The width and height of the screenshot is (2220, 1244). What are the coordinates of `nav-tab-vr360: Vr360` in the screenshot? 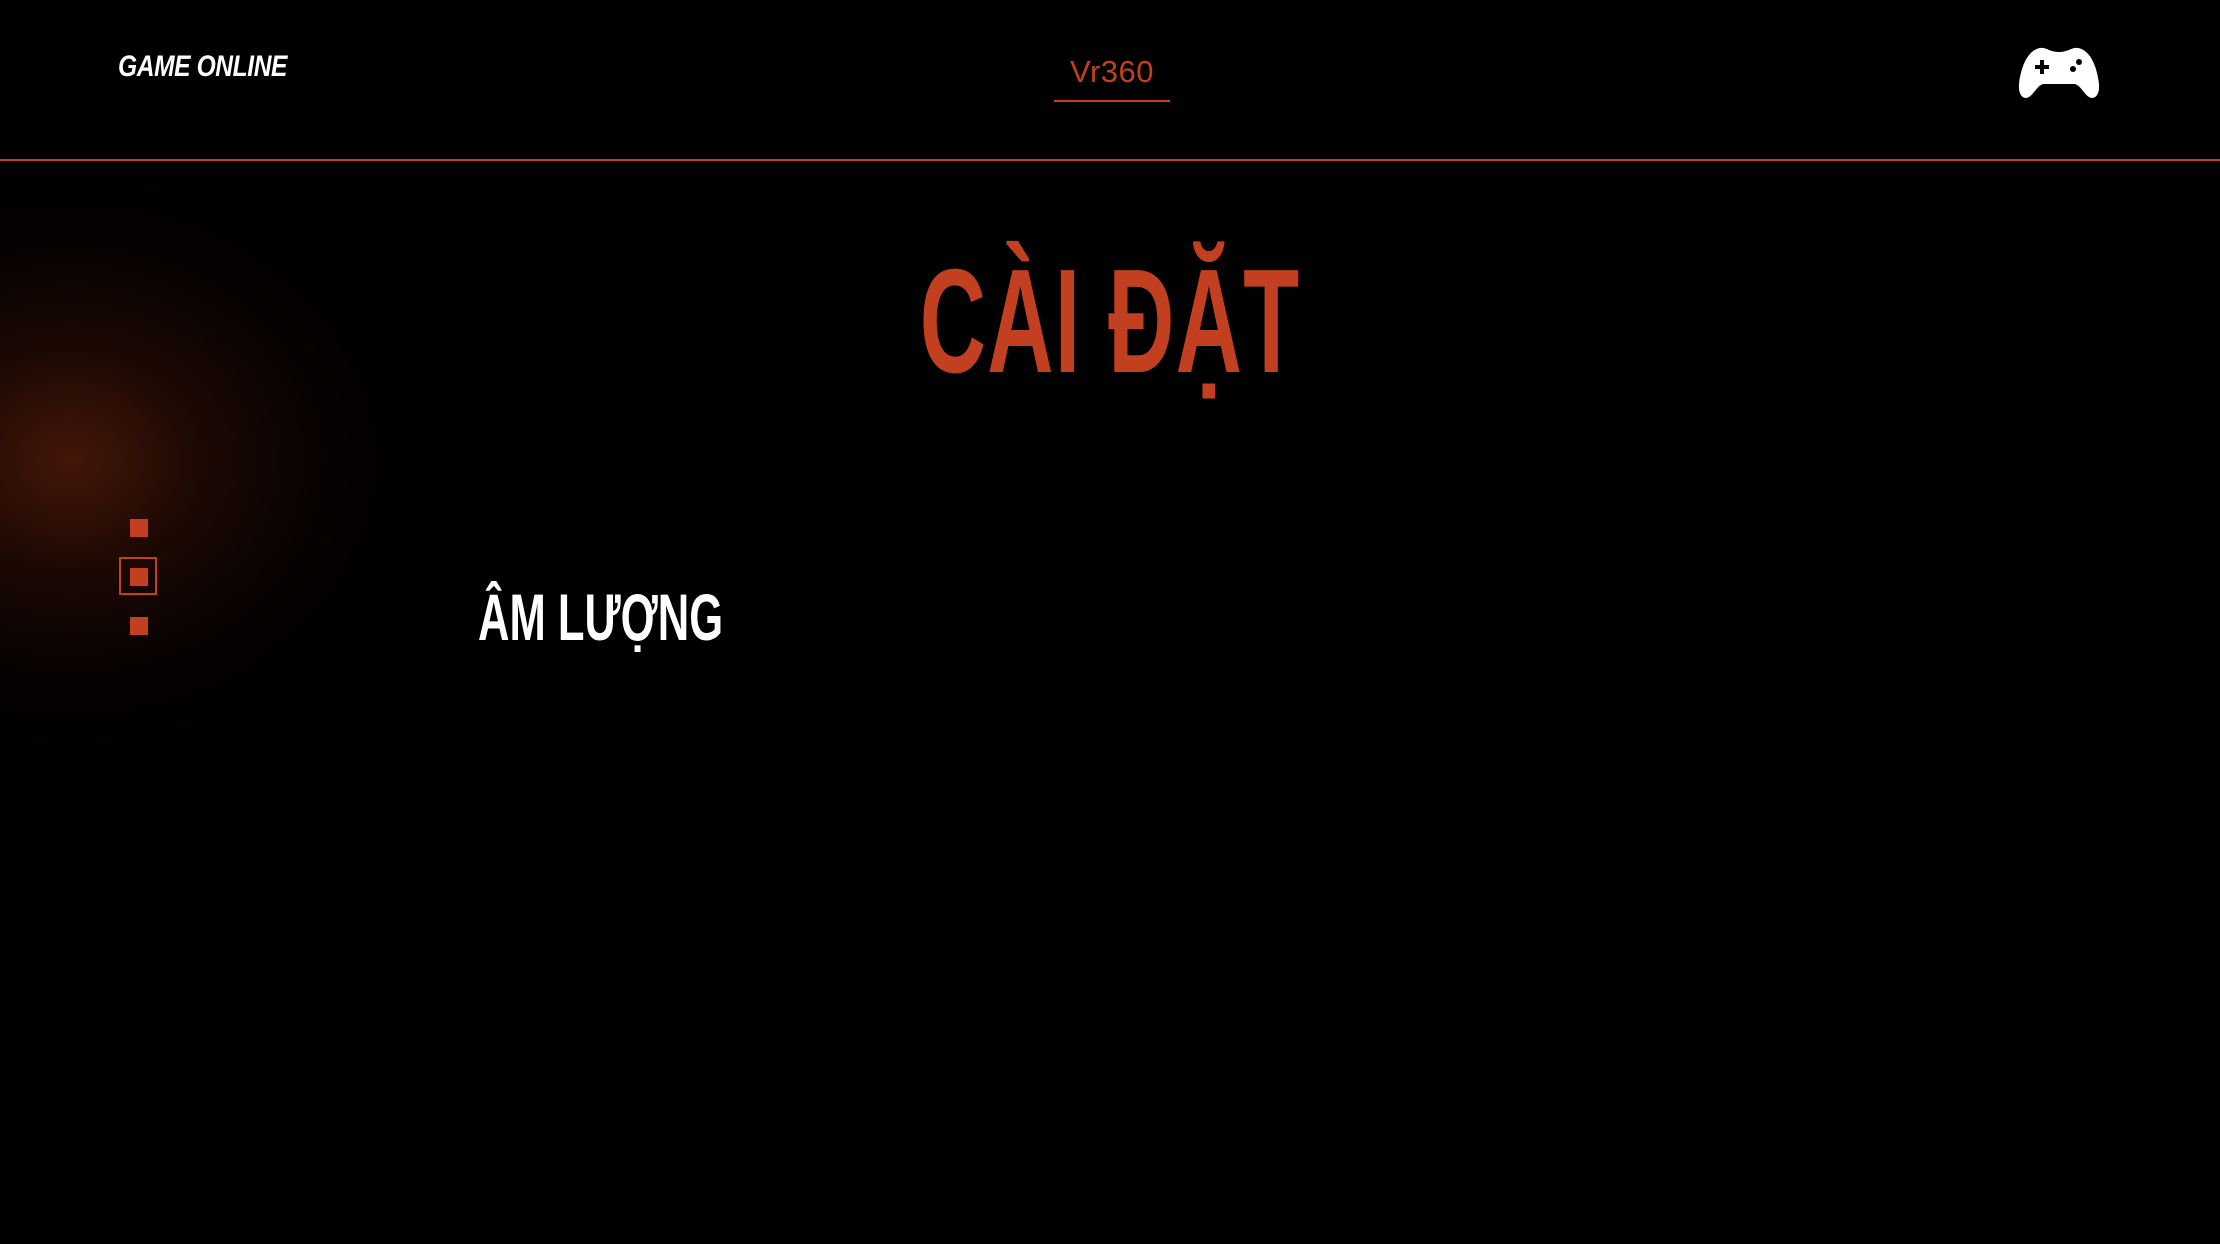 It's located at (1112, 76).